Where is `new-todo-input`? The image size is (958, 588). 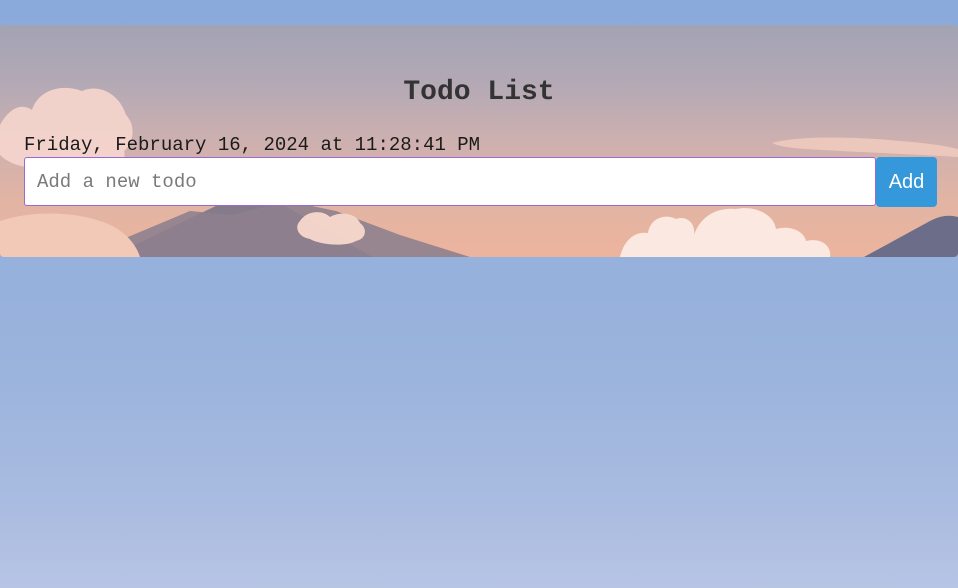 new-todo-input is located at coordinates (450, 181).